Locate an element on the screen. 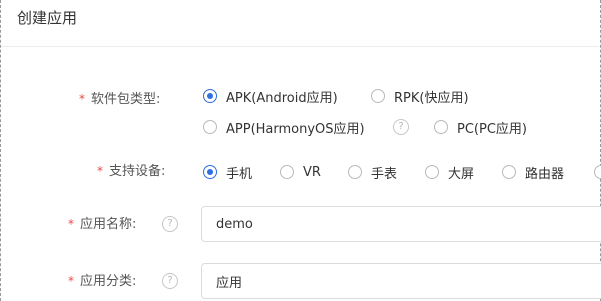 The width and height of the screenshot is (601, 301). radio-package-app: APP(HarmonyOS应用) is located at coordinates (284, 127).